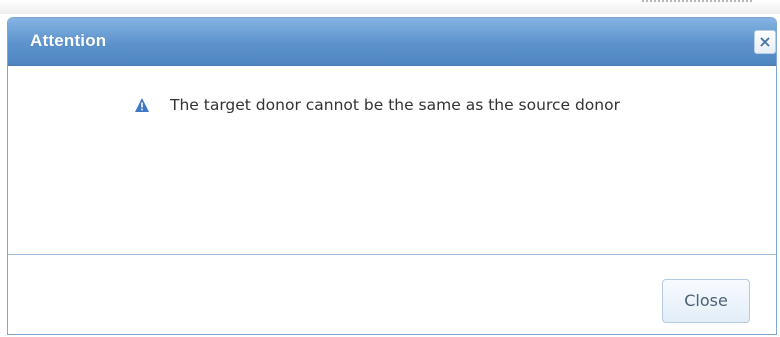 The width and height of the screenshot is (780, 337). What do you see at coordinates (765, 42) in the screenshot?
I see `close-icon: ×` at bounding box center [765, 42].